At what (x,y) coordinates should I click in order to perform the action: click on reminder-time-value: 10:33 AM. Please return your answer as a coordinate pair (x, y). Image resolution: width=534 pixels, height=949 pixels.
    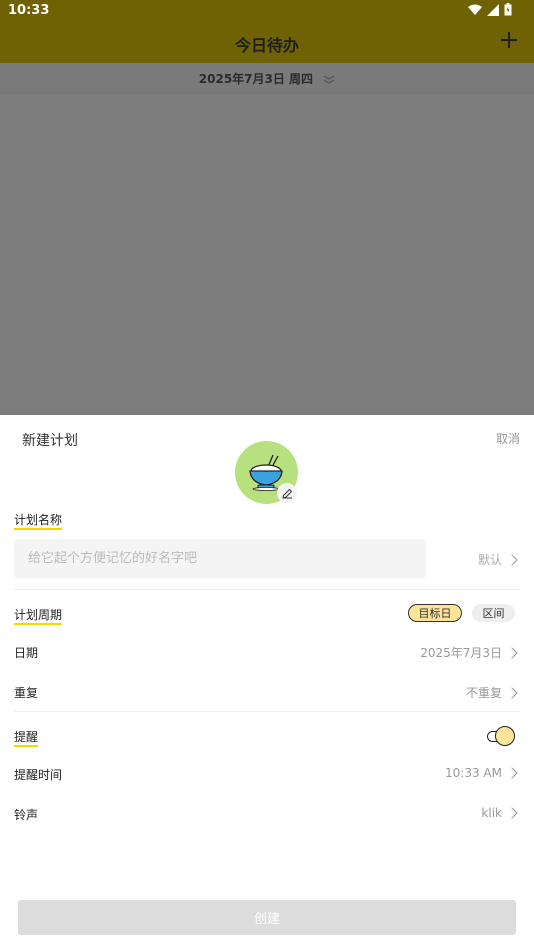
    Looking at the image, I should click on (473, 773).